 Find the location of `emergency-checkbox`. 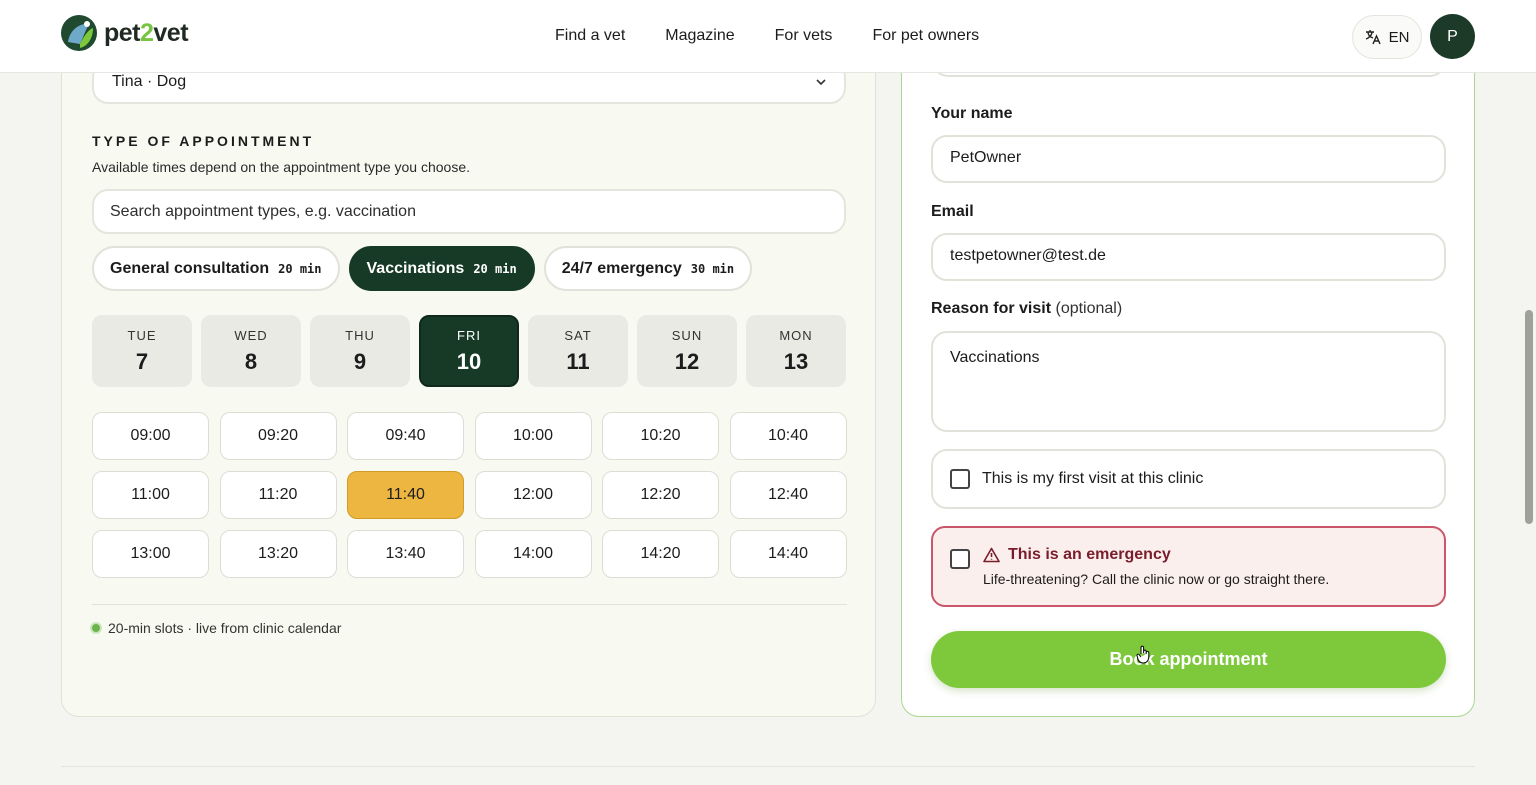

emergency-checkbox is located at coordinates (960, 559).